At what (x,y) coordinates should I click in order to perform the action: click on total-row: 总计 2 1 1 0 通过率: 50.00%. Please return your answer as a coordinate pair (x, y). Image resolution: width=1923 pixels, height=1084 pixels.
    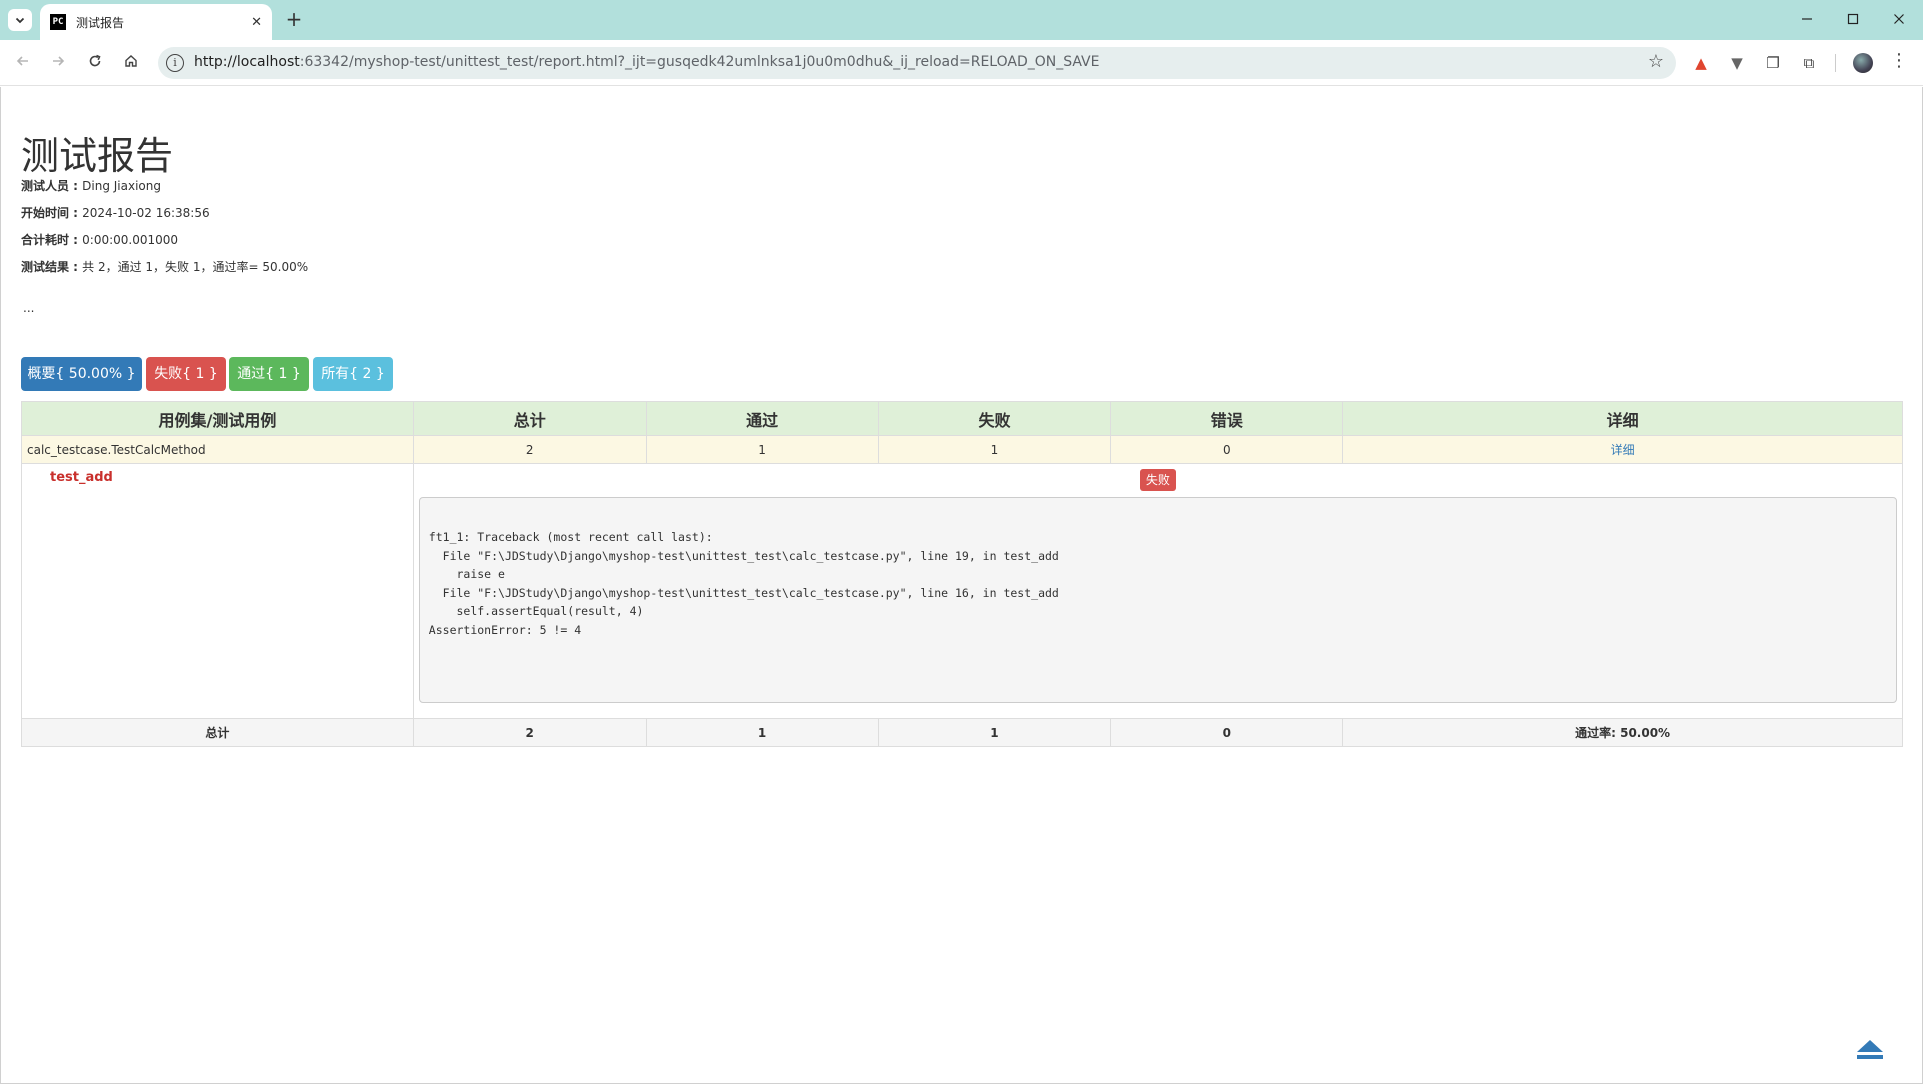
    Looking at the image, I should click on (962, 732).